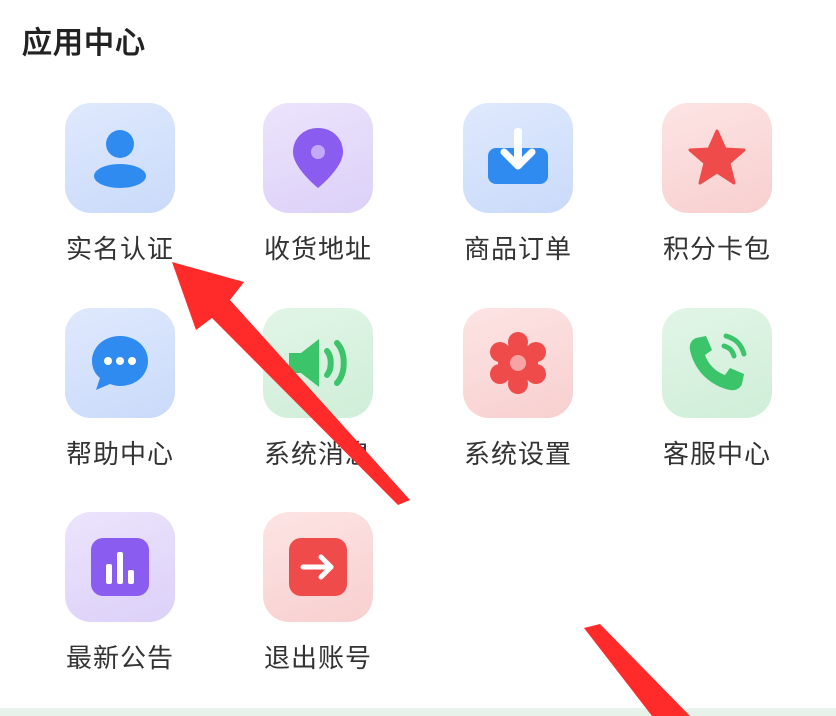 This screenshot has height=716, width=836. I want to click on download-tray-icon, so click(518, 156).